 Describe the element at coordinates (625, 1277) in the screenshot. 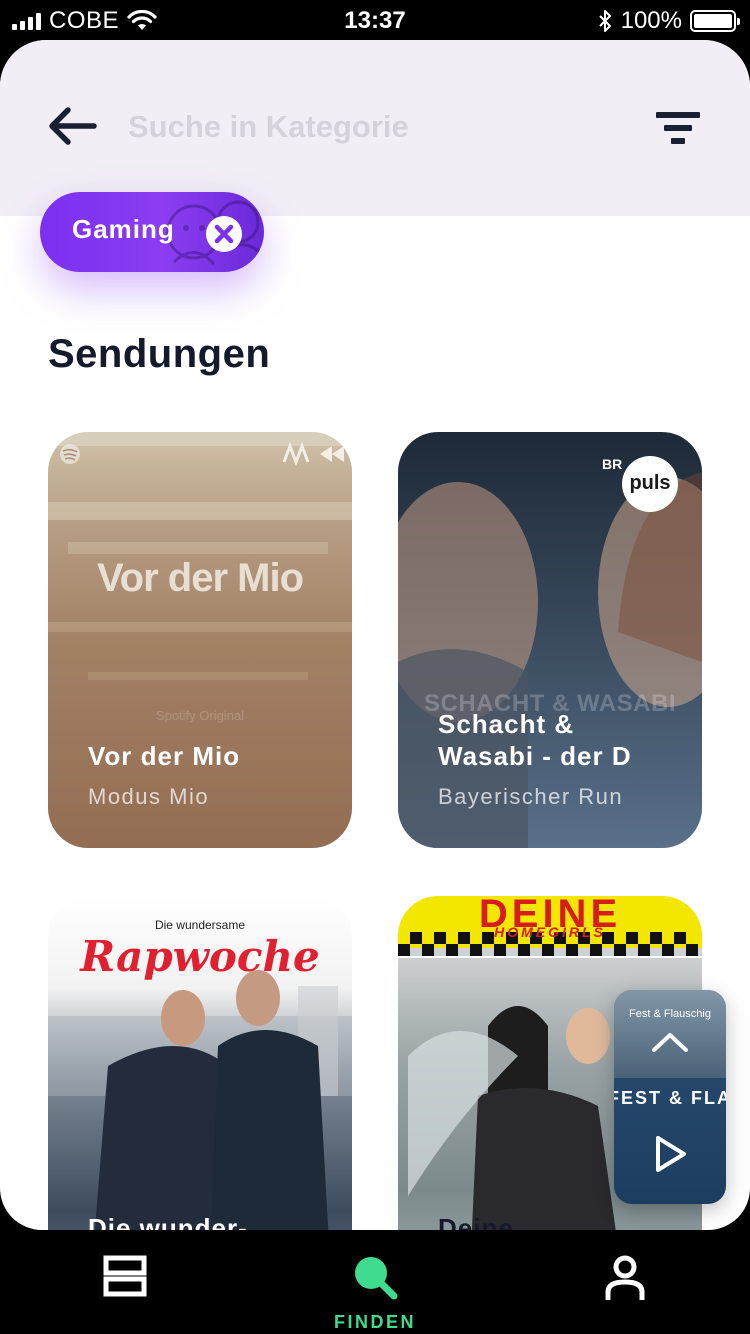

I see `profile-icon` at that location.